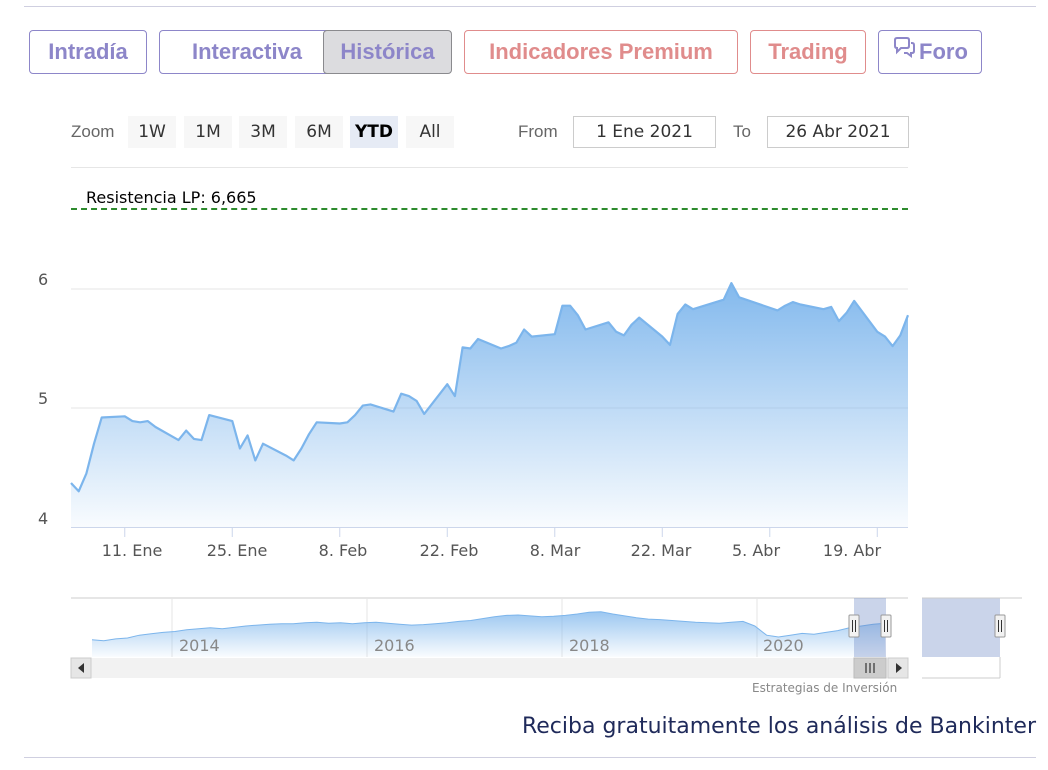 The height and width of the screenshot is (770, 1048). What do you see at coordinates (852, 550) in the screenshot?
I see `x-tick-label: 19. Abr` at bounding box center [852, 550].